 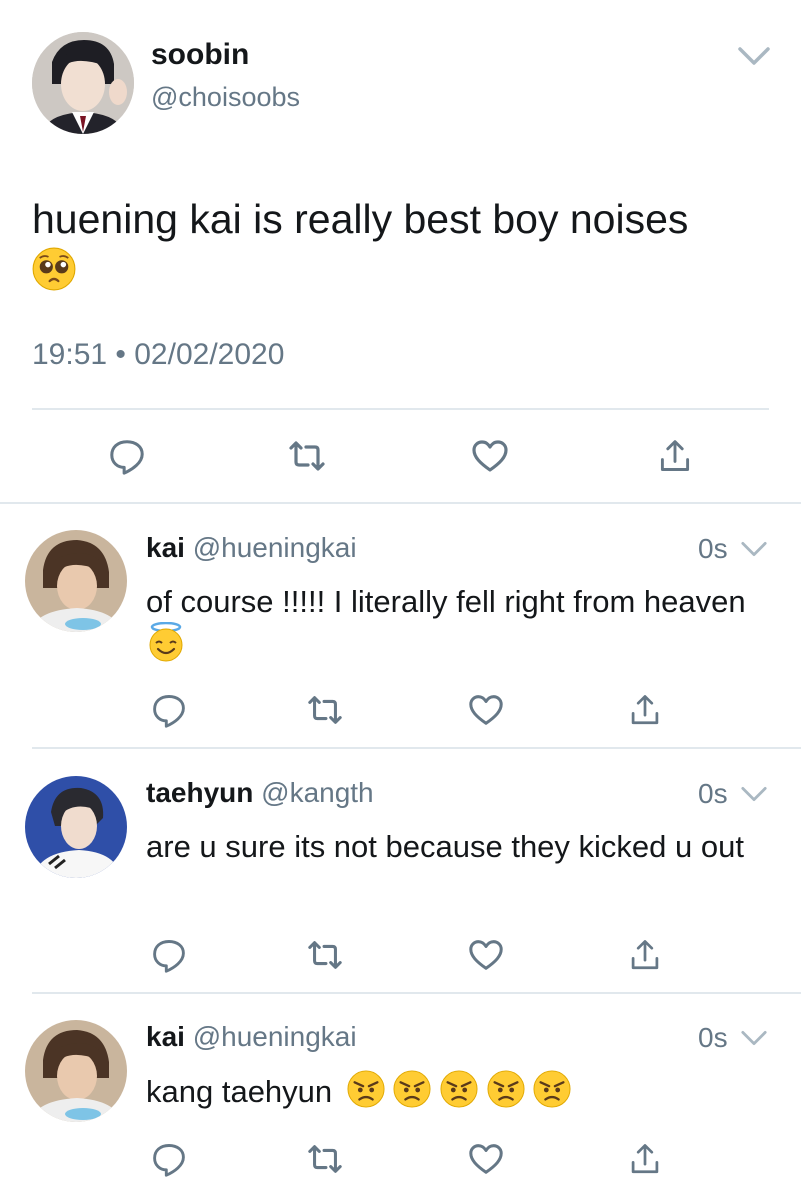 I want to click on pleading-face-emoji, so click(x=54, y=275).